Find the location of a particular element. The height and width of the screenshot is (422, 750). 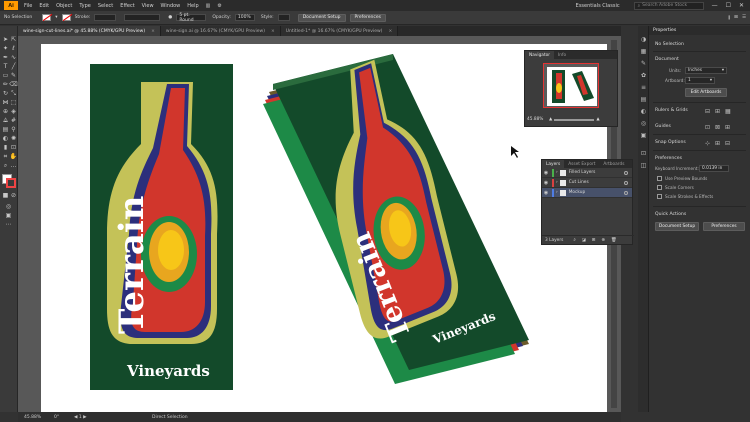

gpu-icon: ⚙ is located at coordinates (219, 6).